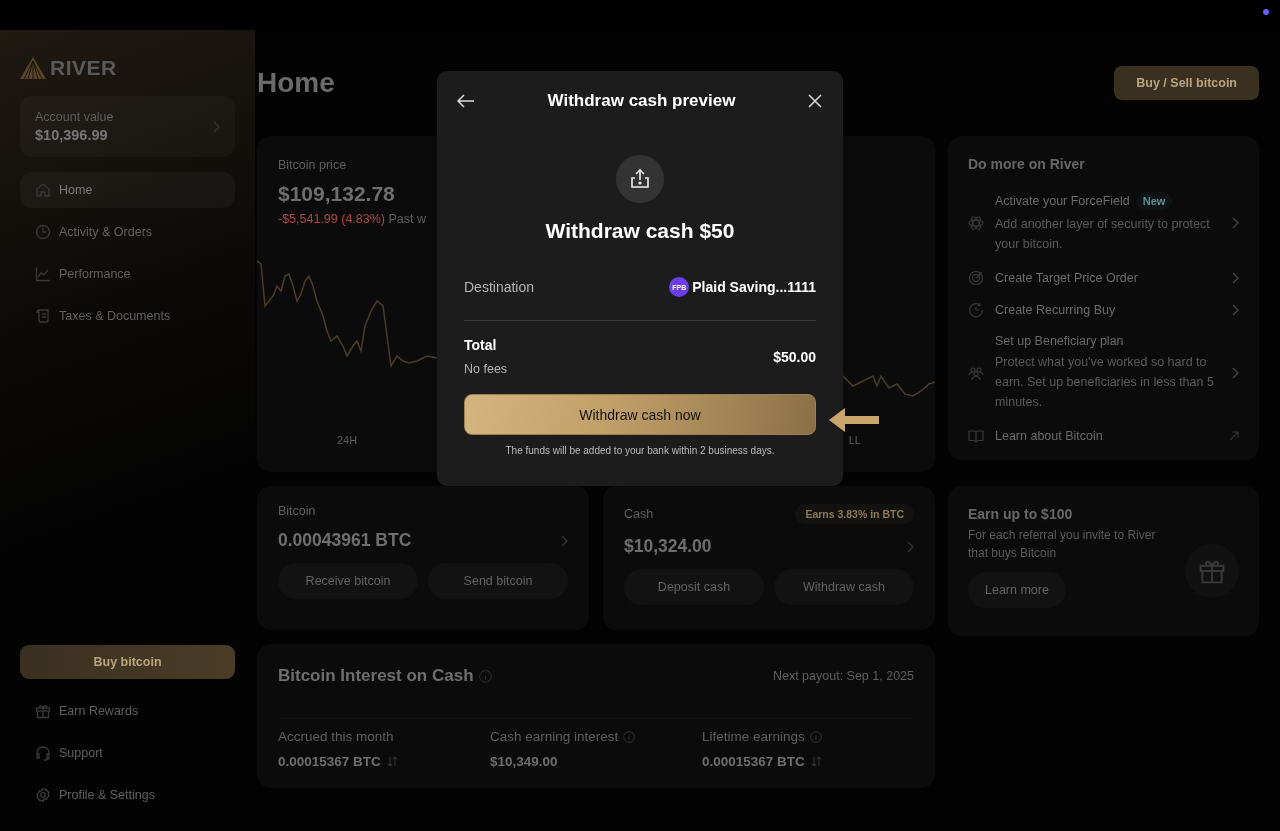  Describe the element at coordinates (466, 101) in the screenshot. I see `back-arrow-icon` at that location.